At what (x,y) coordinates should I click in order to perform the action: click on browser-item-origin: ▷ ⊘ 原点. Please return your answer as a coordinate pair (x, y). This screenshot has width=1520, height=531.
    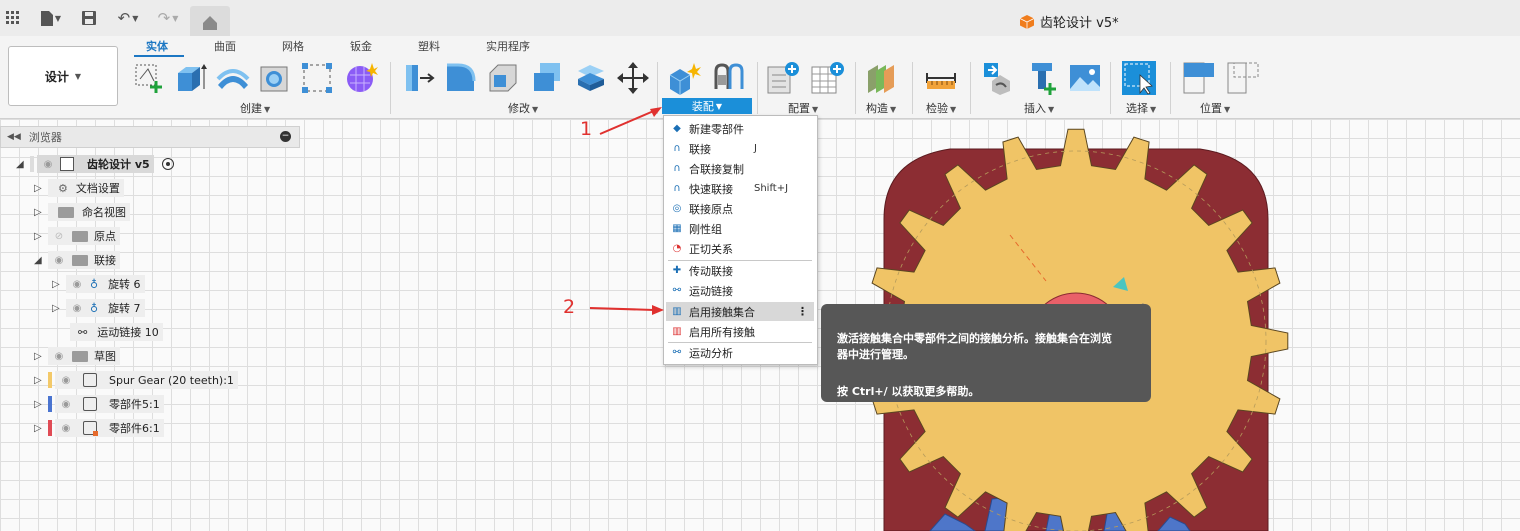
    Looking at the image, I should click on (77, 236).